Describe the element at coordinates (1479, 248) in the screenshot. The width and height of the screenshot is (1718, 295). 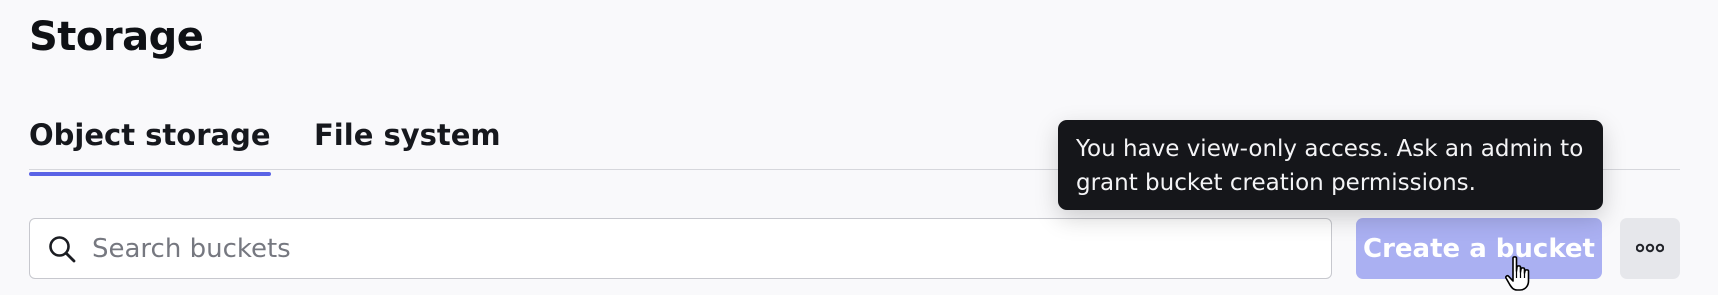
I see `create-bucket-button: Create a bucket` at that location.